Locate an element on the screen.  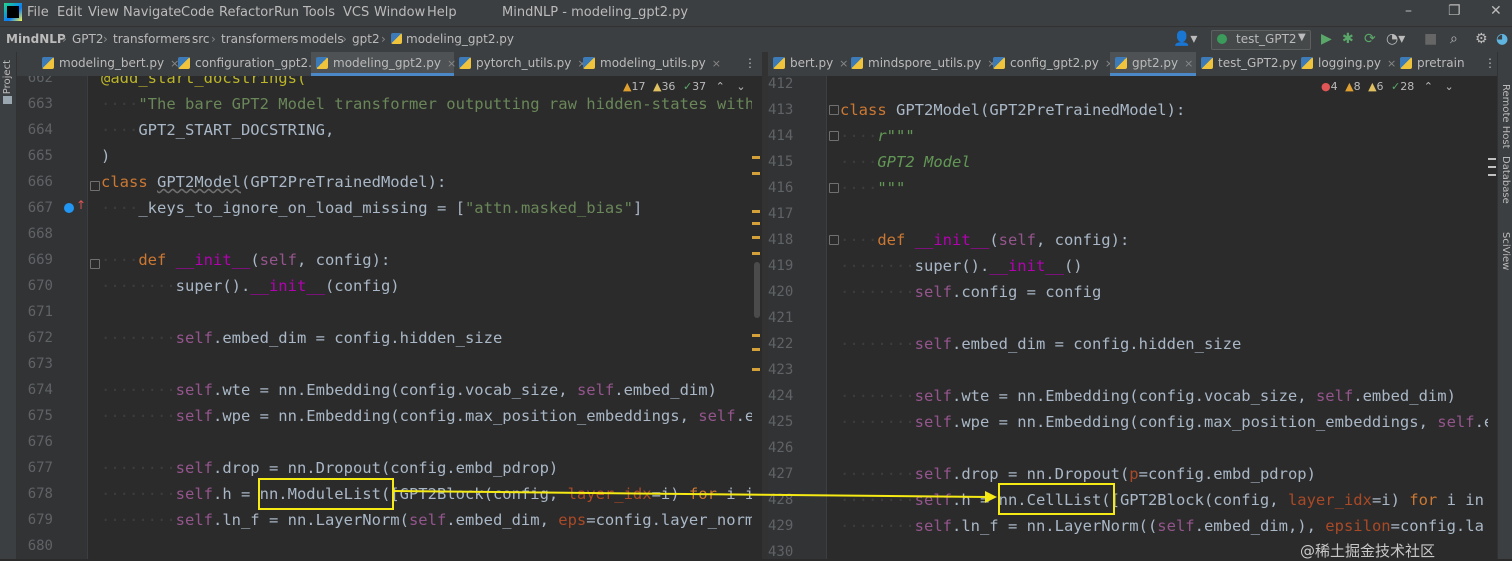
tab-modeling-bert: modeling_bert.py × is located at coordinates (108, 64).